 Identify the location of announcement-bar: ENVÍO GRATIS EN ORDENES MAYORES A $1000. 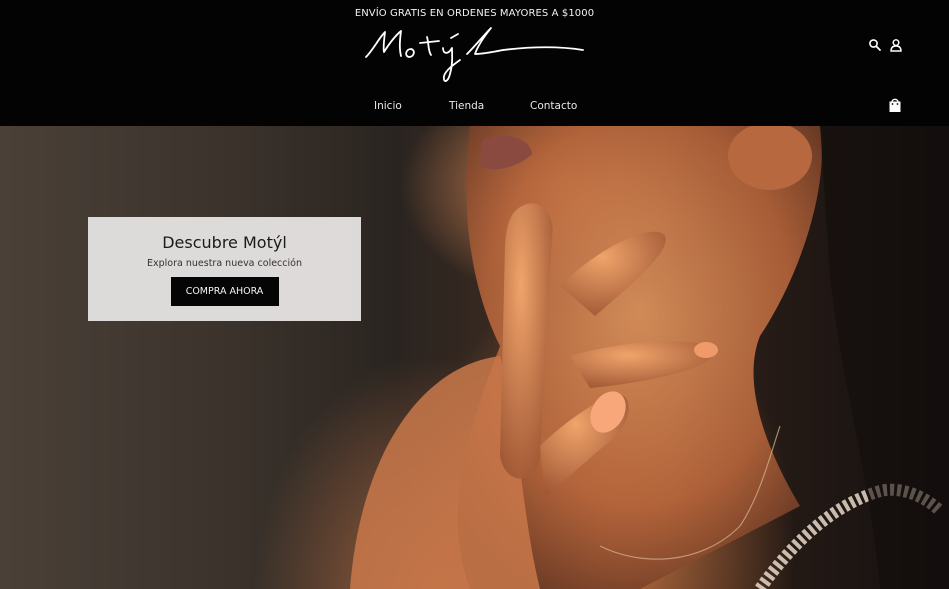
(474, 13).